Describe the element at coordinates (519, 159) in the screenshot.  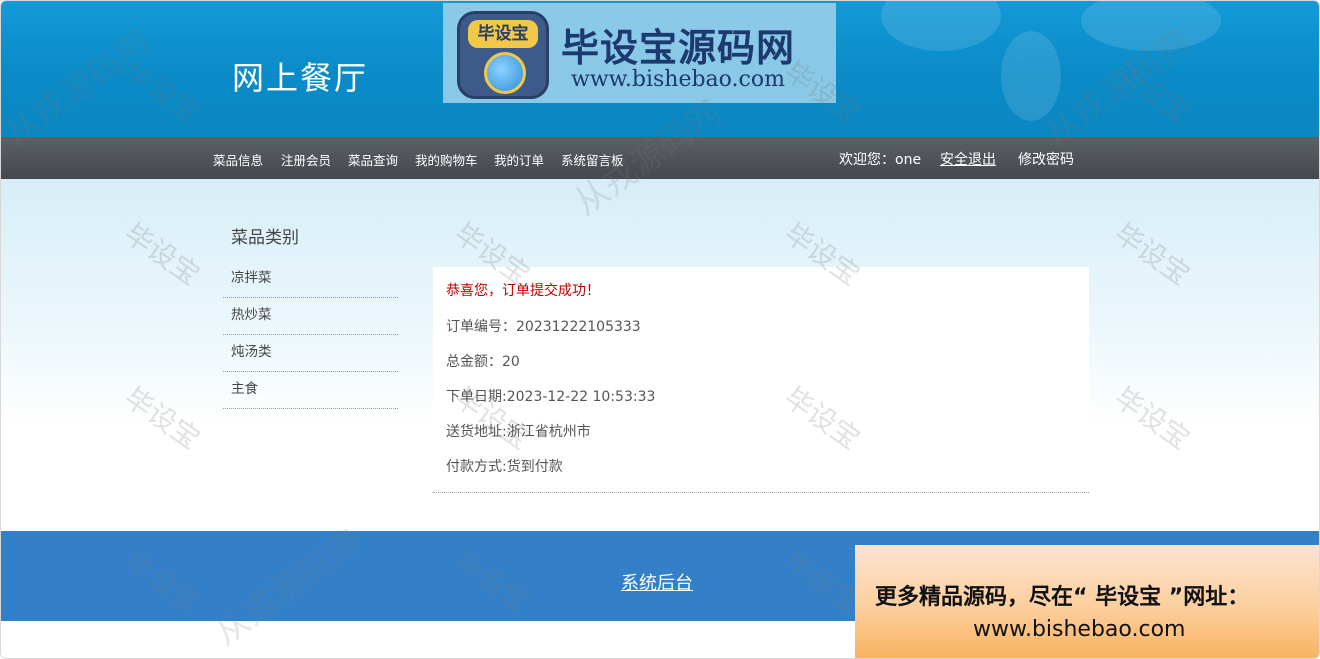
I see `nav-item-orders: 我的订单` at that location.